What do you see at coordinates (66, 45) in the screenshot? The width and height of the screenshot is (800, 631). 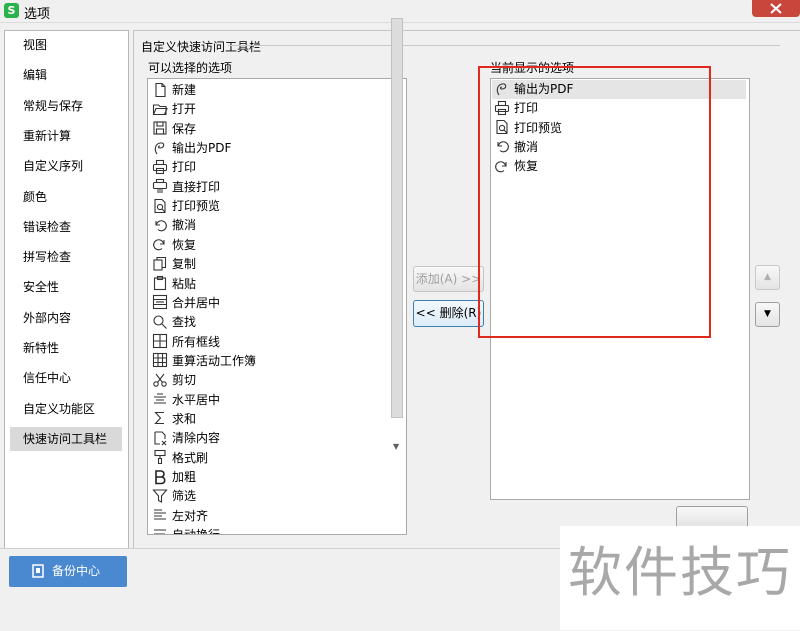 I see `nav-item: 视图` at bounding box center [66, 45].